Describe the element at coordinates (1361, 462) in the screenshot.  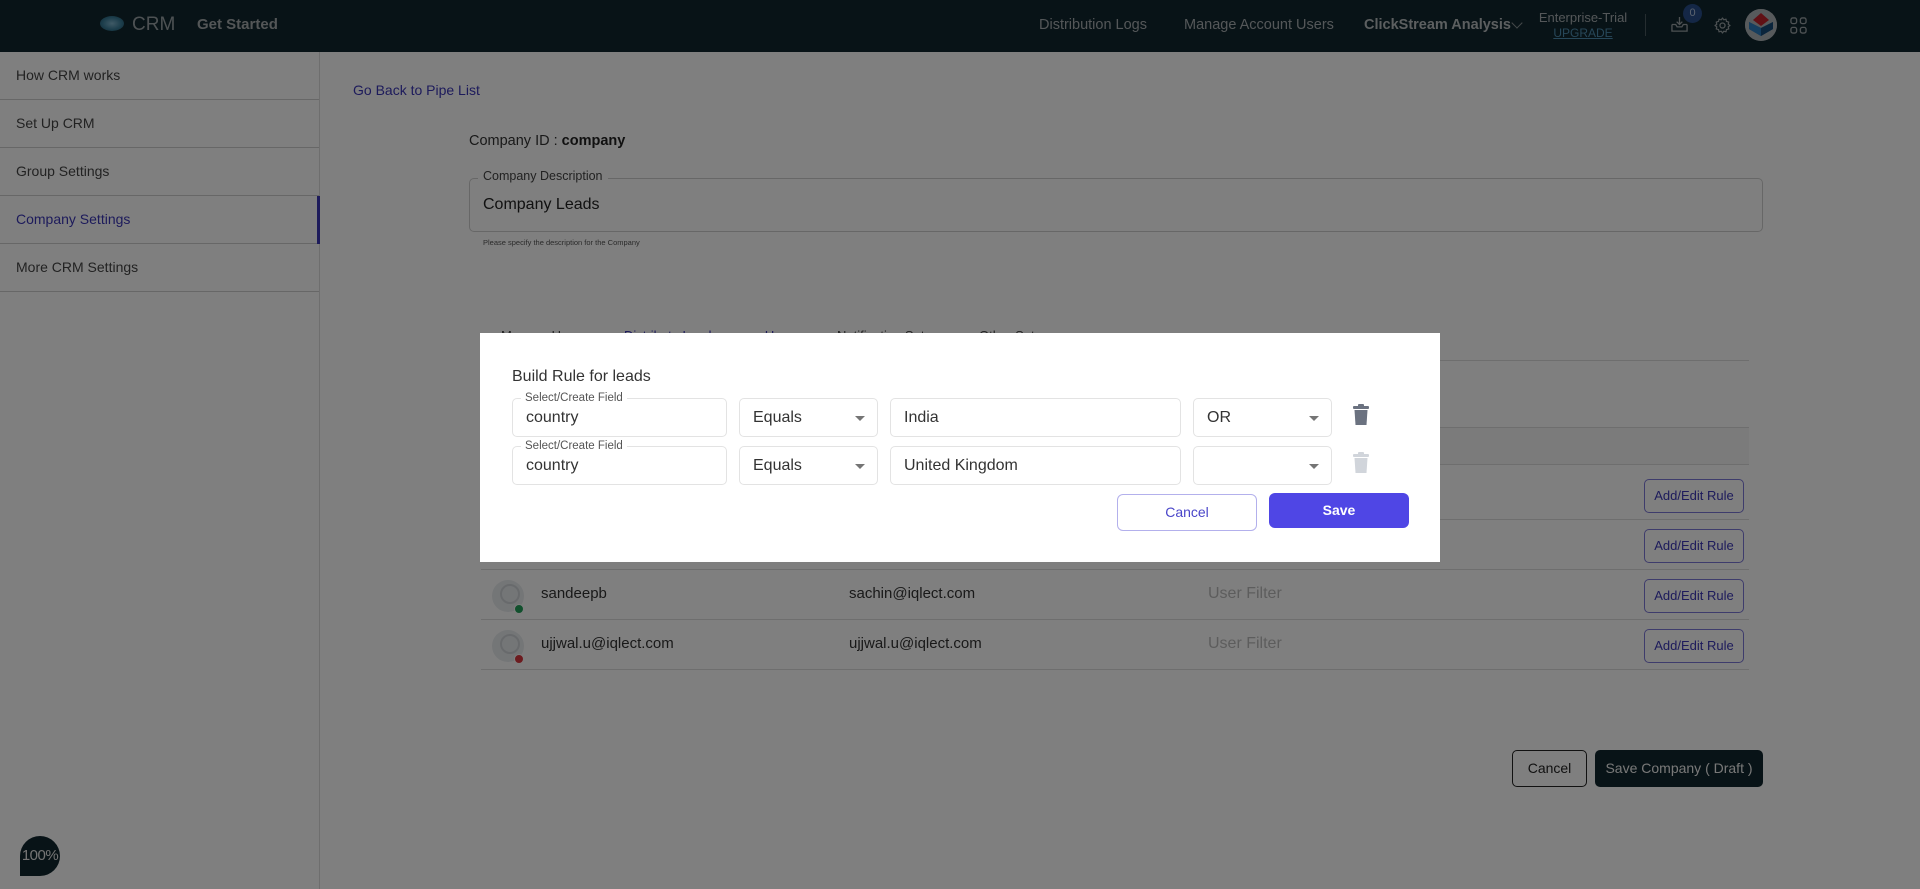
I see `trash-icon-disabled` at that location.